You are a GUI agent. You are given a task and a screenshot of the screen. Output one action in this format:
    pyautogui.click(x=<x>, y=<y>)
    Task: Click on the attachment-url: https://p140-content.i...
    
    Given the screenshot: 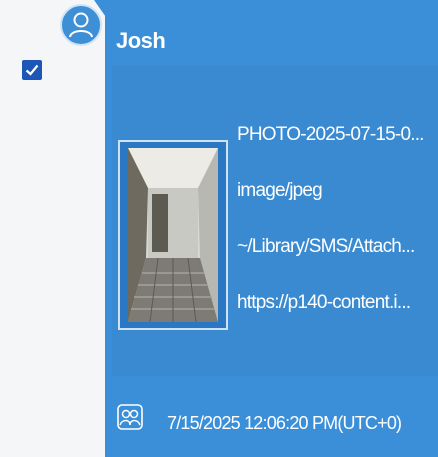 What is the action you would take?
    pyautogui.click(x=336, y=303)
    